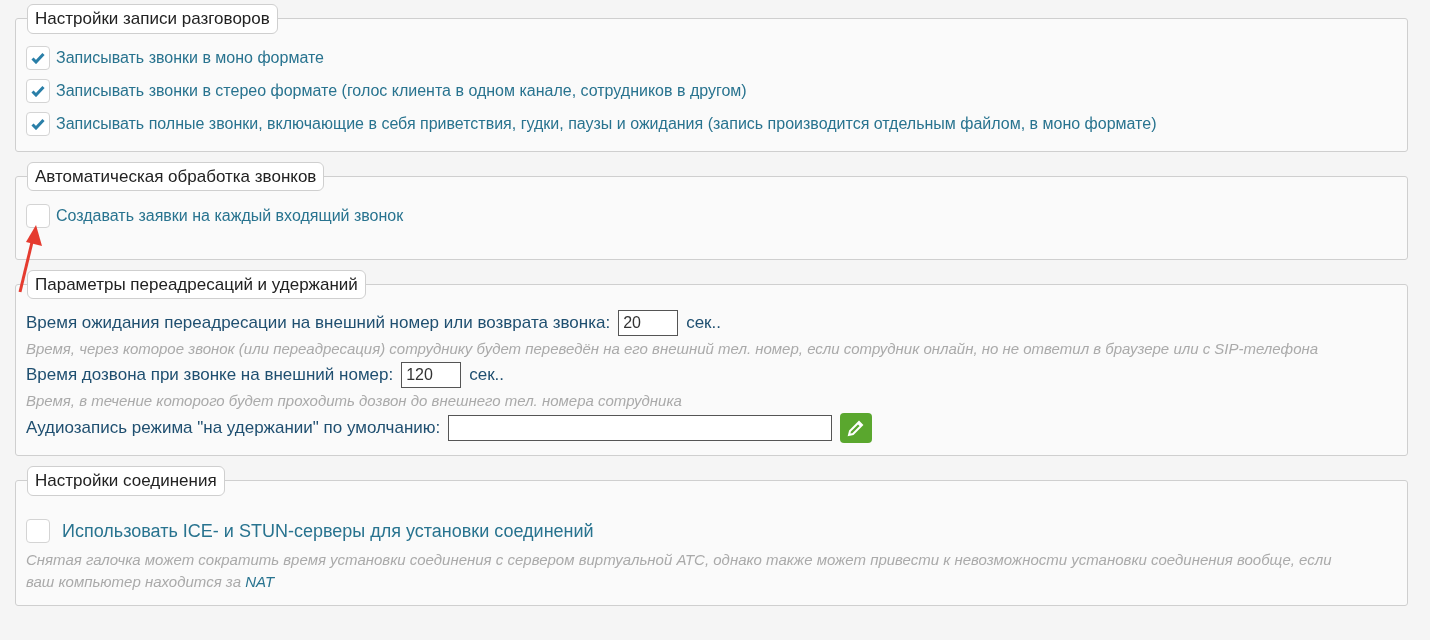 This screenshot has width=1430, height=640. What do you see at coordinates (673, 349) in the screenshot?
I see `hint-text: Время, через которое звонок (или переадресация) сотруднику будет переведён на его внешний тел. номер, если сотрудник онлайн, но не ответил в браузере или с SIP-телефона` at bounding box center [673, 349].